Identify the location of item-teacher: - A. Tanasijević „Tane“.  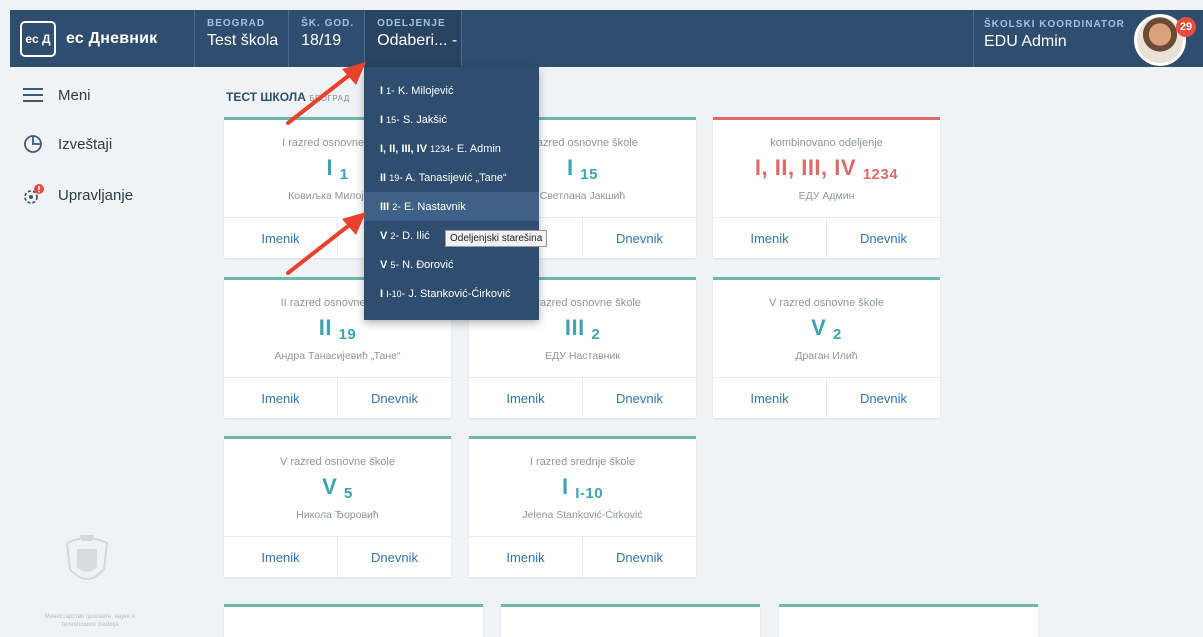
(453, 177).